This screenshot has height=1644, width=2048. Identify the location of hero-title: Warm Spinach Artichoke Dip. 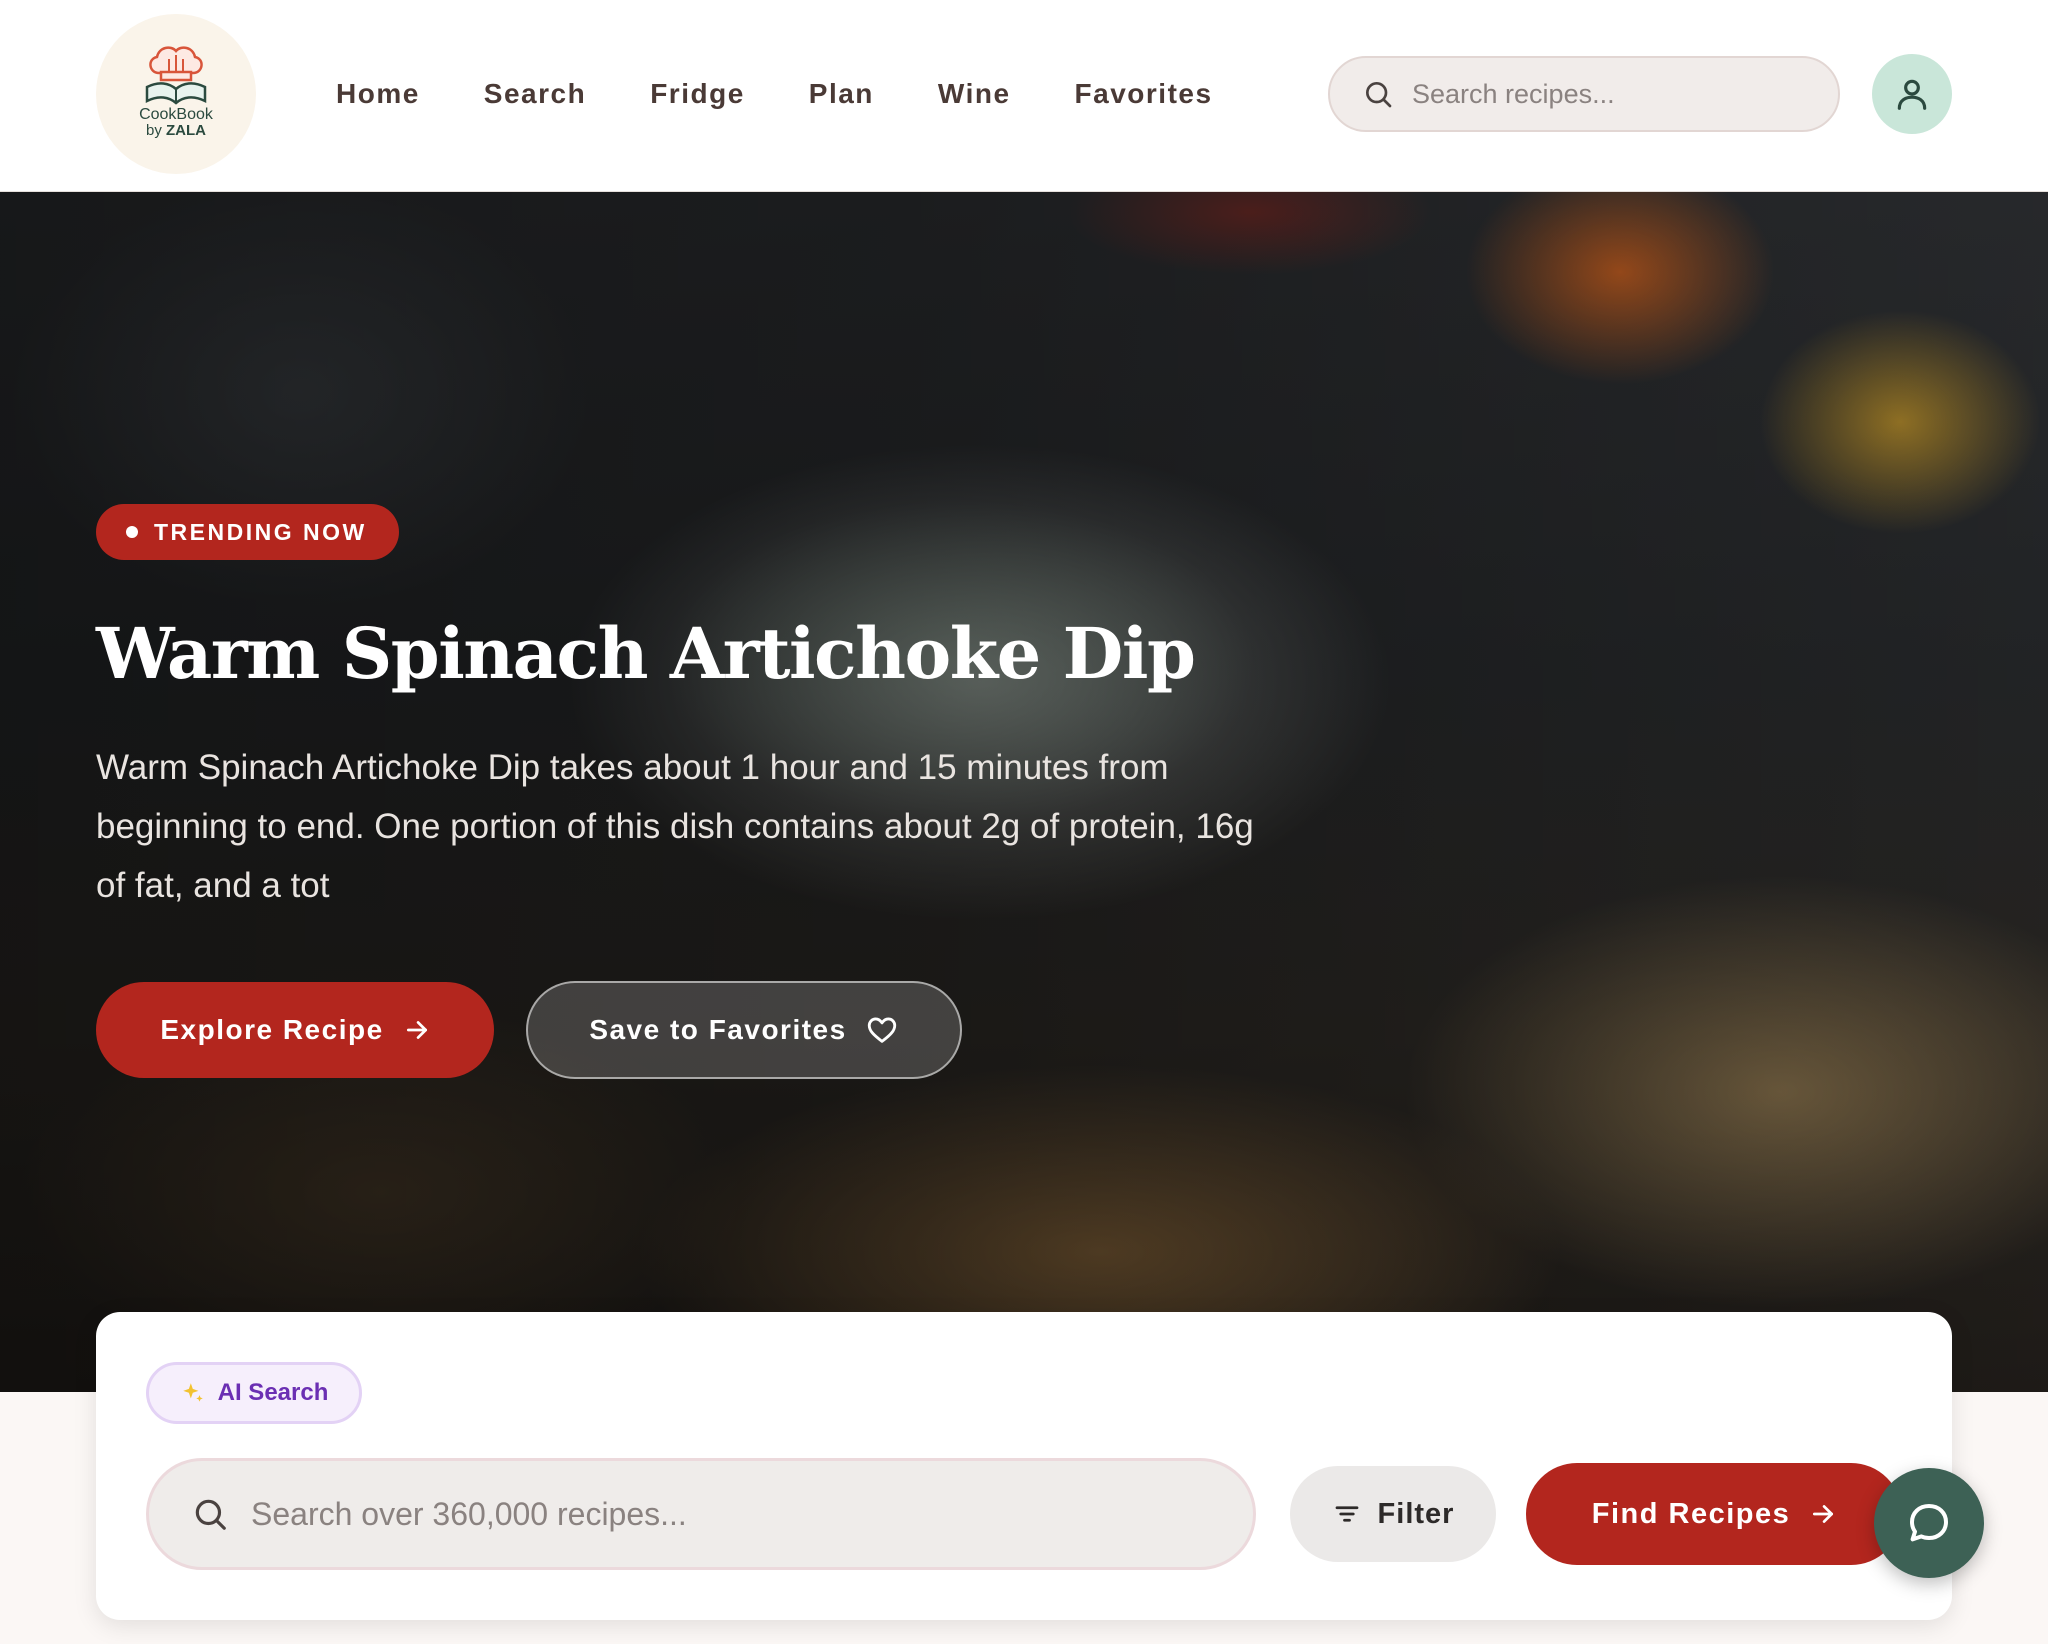
(646, 653).